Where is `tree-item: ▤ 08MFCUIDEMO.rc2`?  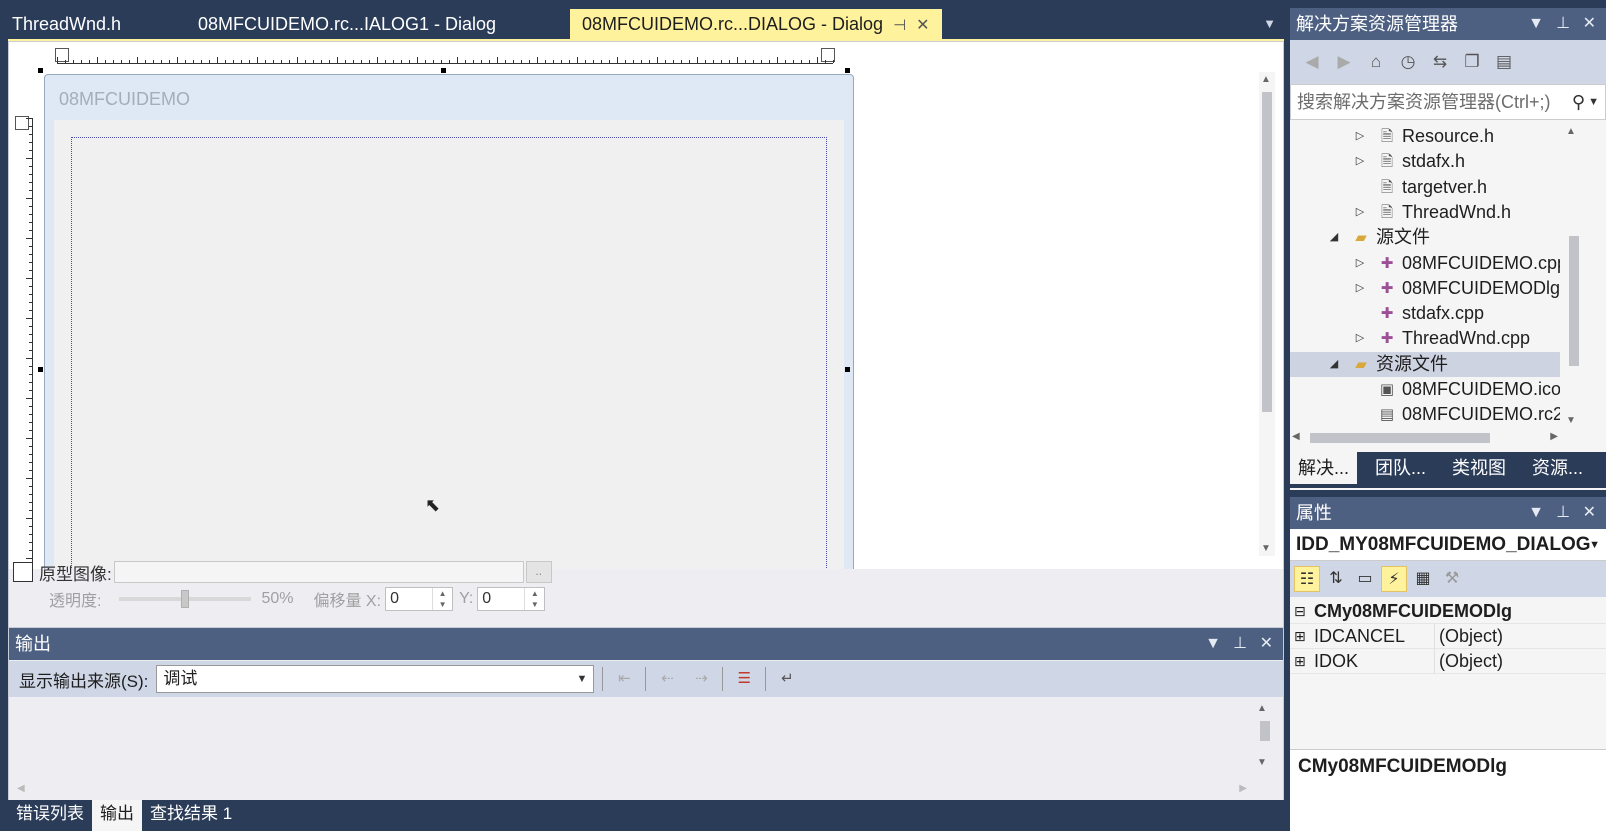
tree-item: ▤ 08MFCUIDEMO.rc2 is located at coordinates (1425, 414).